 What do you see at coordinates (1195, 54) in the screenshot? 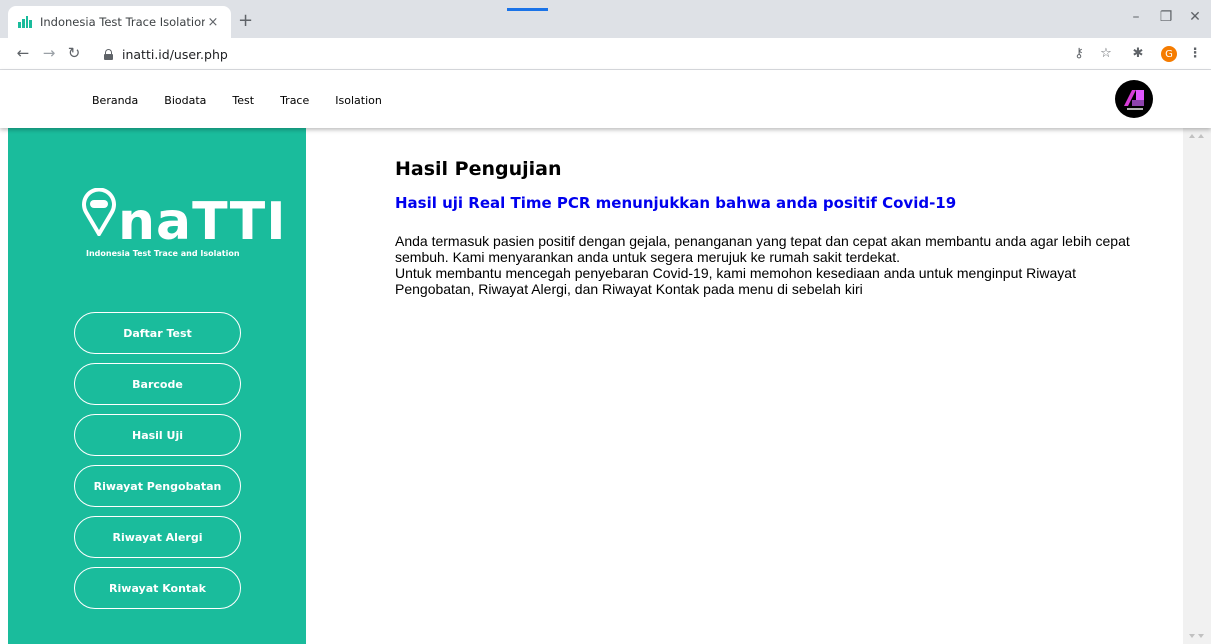
I see `menu-icon: ⋮` at bounding box center [1195, 54].